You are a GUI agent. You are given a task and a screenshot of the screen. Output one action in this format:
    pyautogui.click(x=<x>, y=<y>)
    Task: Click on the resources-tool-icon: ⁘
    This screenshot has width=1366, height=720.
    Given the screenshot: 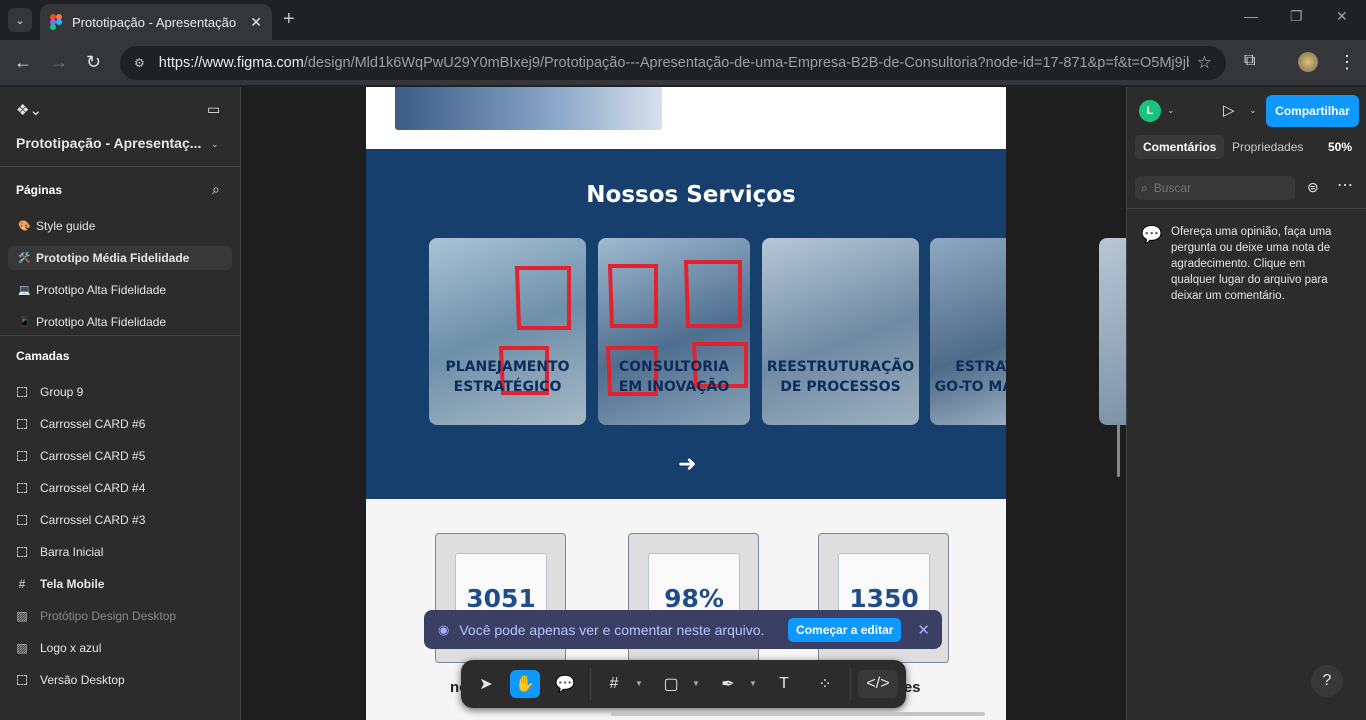 What is the action you would take?
    pyautogui.click(x=825, y=684)
    